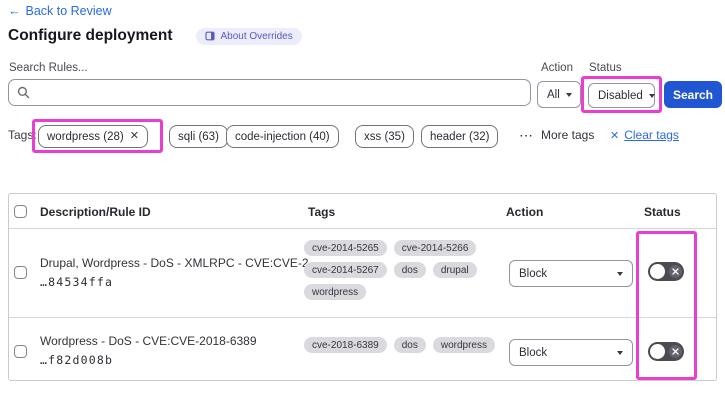 The height and width of the screenshot is (406, 725). What do you see at coordinates (68, 11) in the screenshot?
I see `back-link-label: Back to Review` at bounding box center [68, 11].